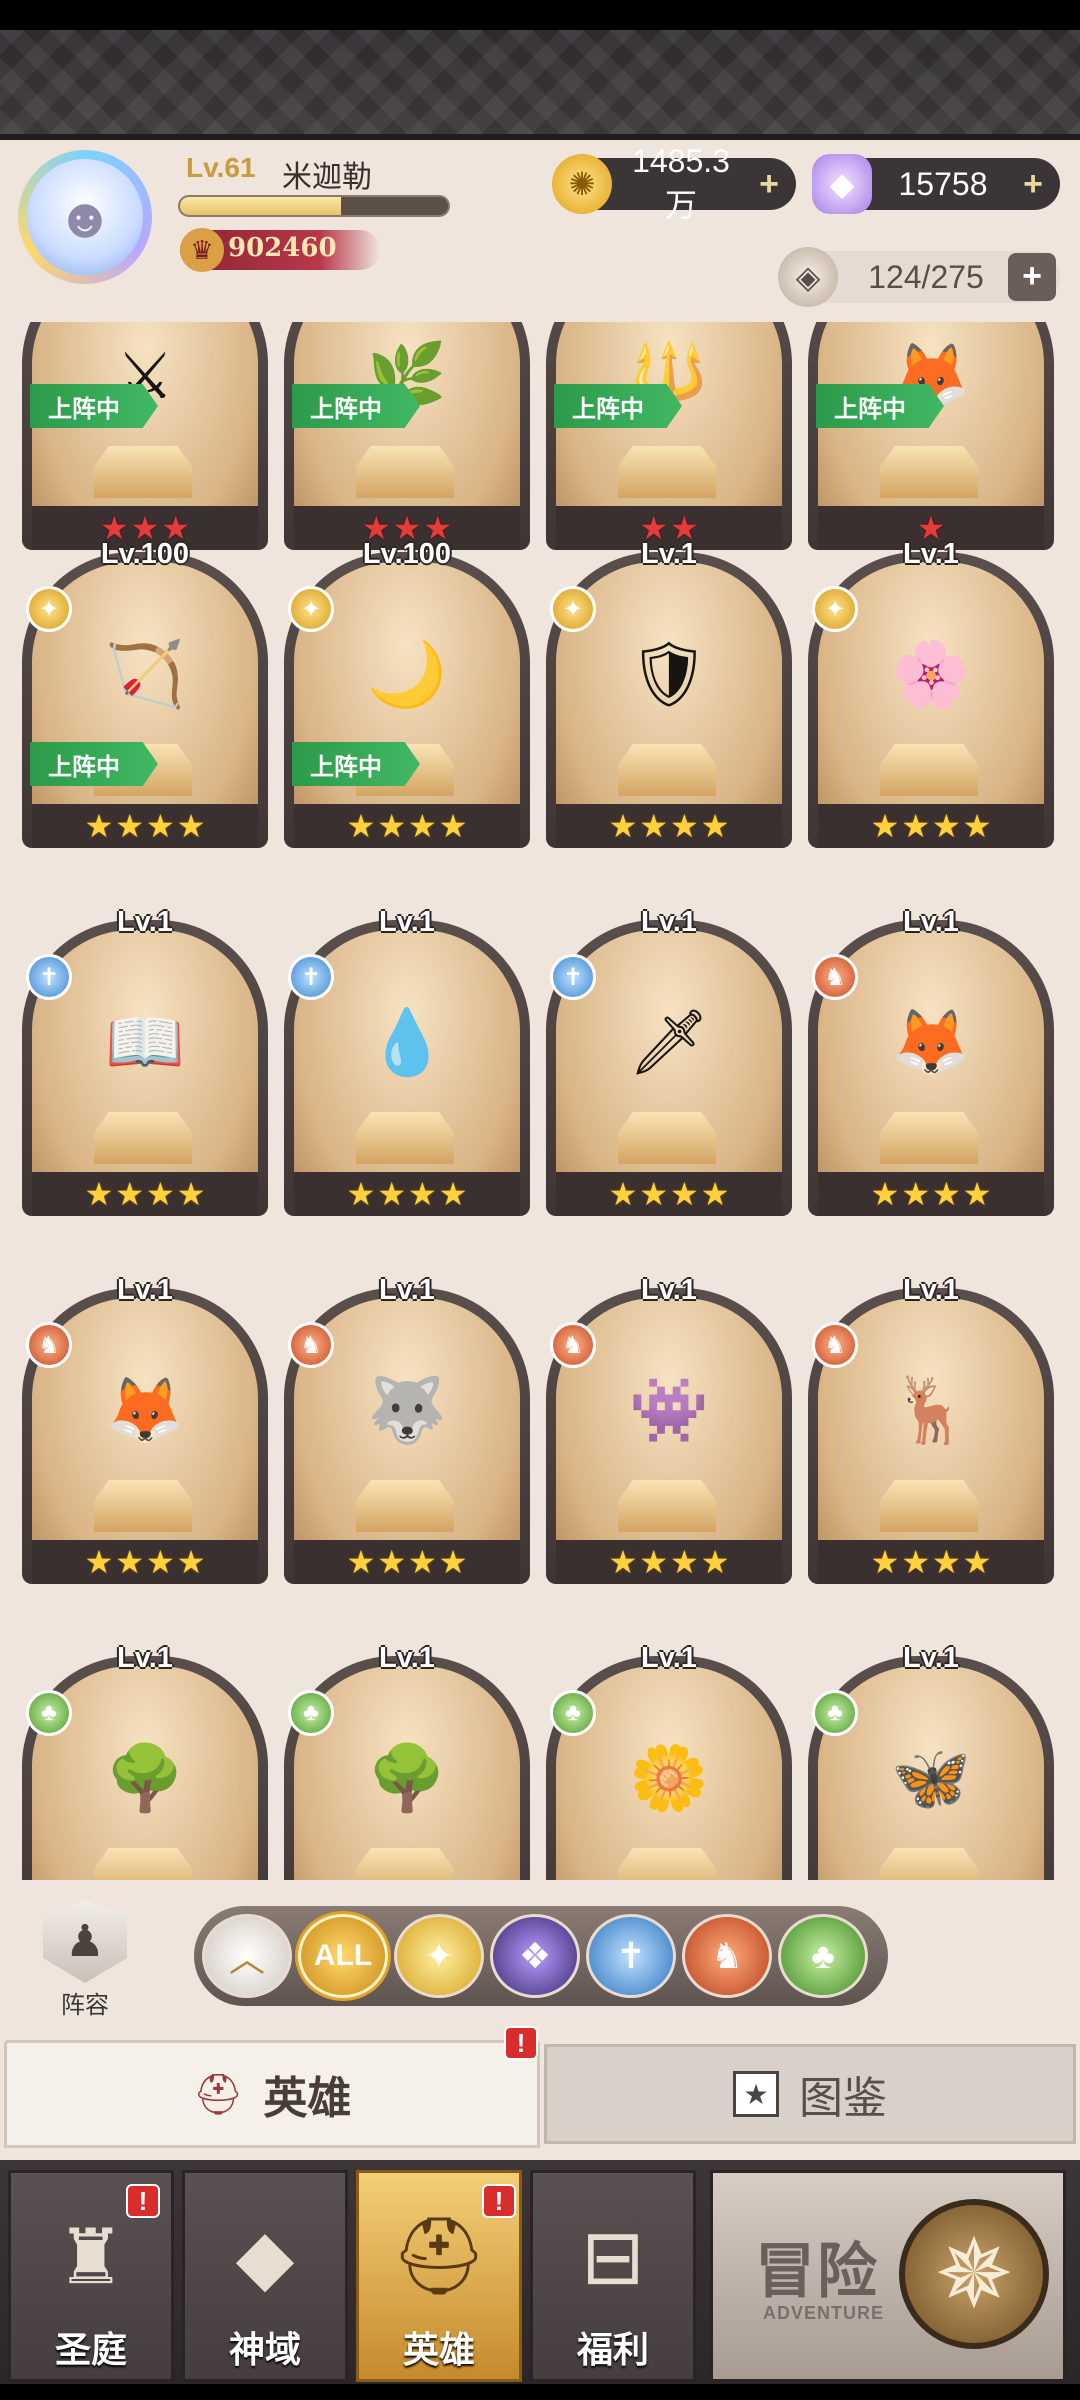  Describe the element at coordinates (669, 1756) in the screenshot. I see `hero-card: 🌼★★★★Lv.1 ♣` at that location.